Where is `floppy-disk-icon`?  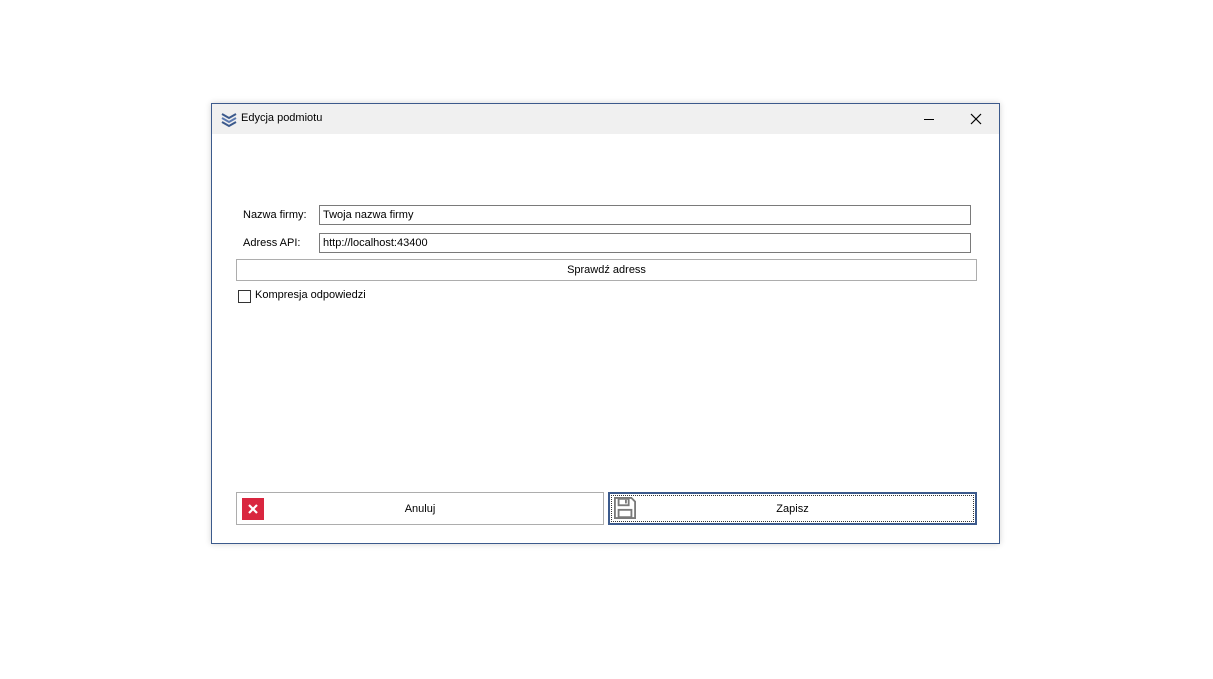 floppy-disk-icon is located at coordinates (625, 508).